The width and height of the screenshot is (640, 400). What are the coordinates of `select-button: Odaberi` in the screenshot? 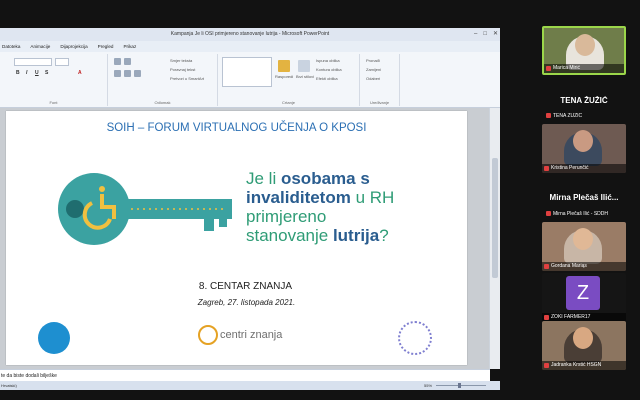 It's located at (373, 78).